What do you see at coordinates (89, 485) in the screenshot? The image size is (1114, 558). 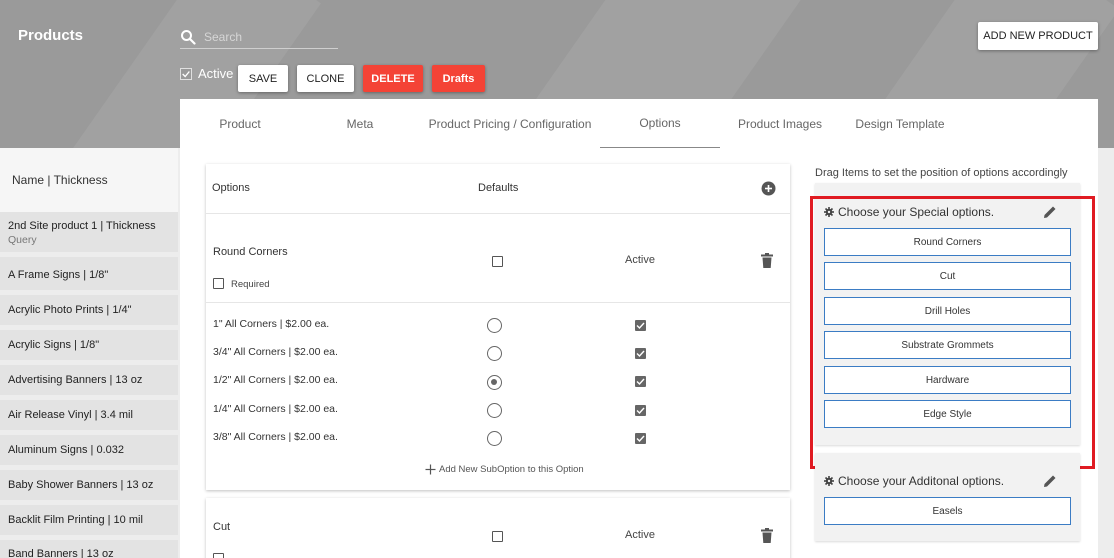 I see `list-item: Baby Shower Banners | 13 oz` at bounding box center [89, 485].